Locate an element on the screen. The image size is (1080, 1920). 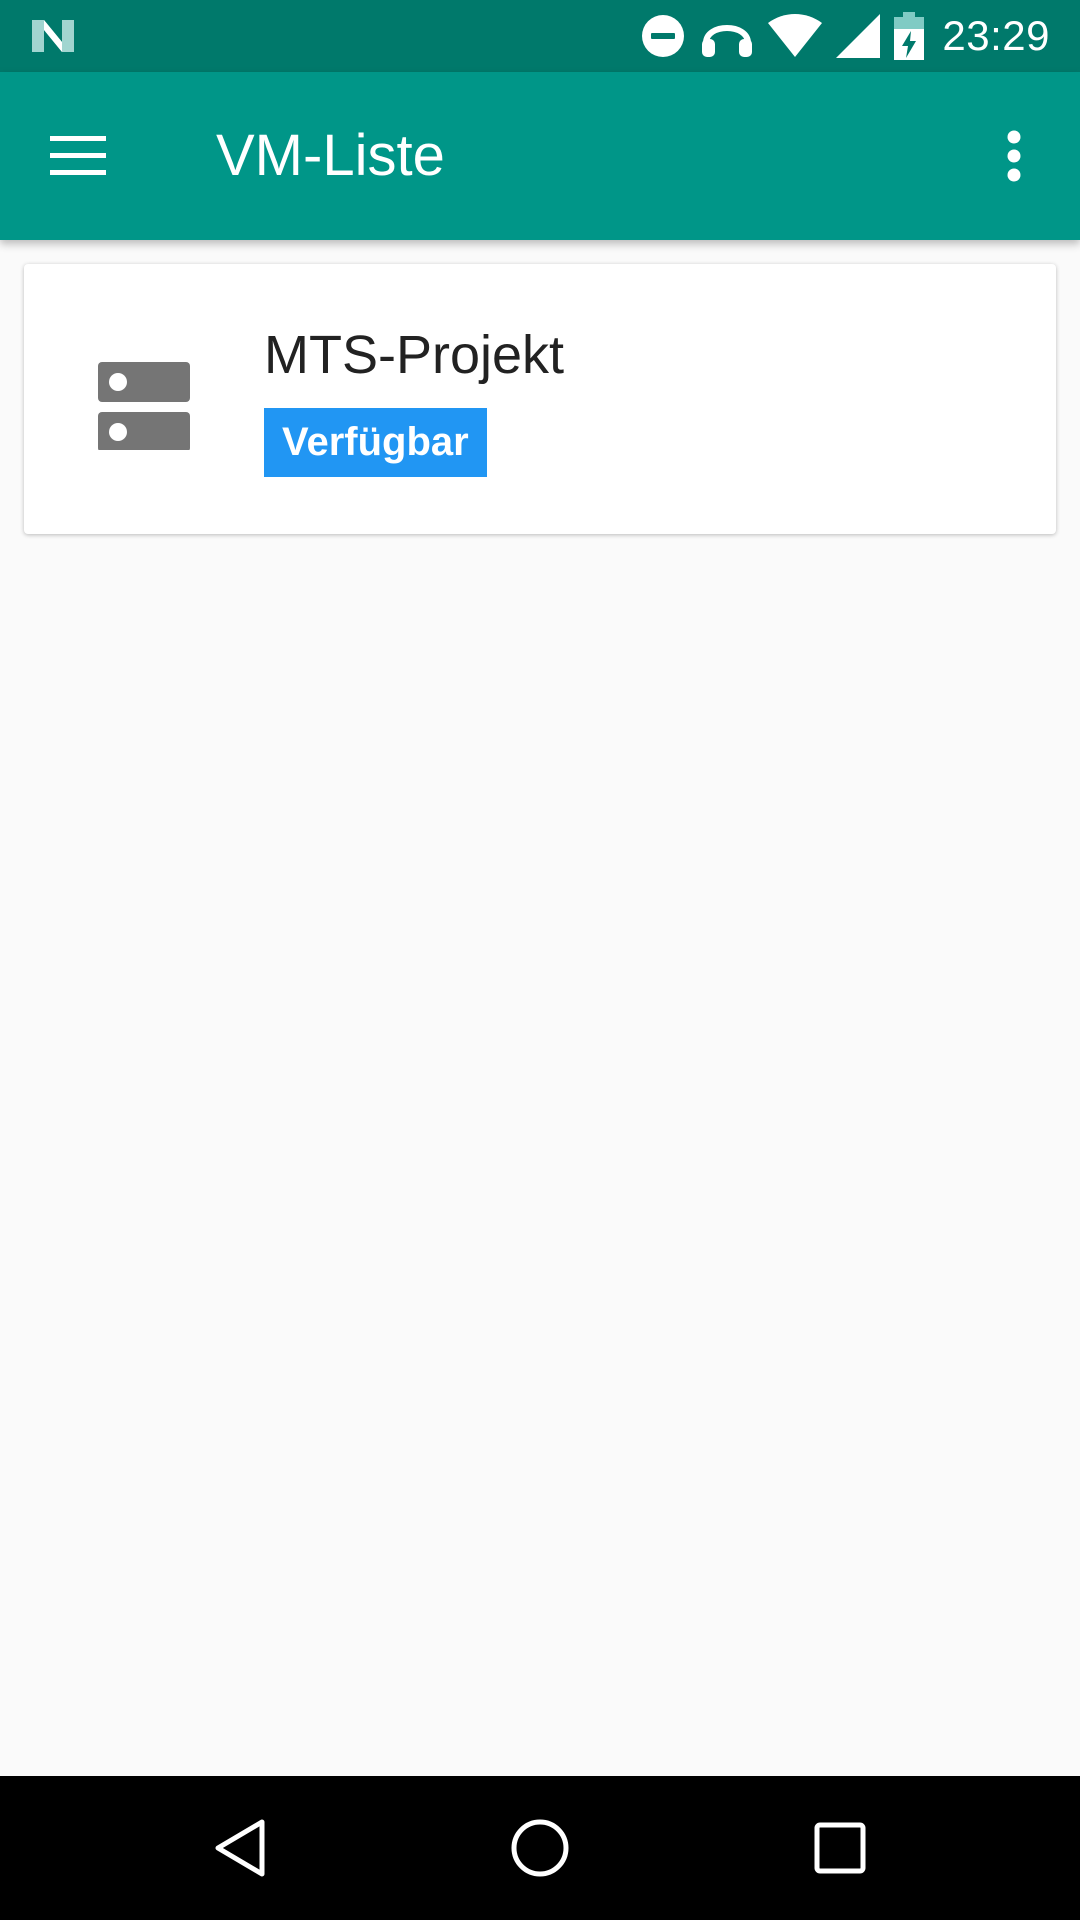
home-button is located at coordinates (540, 1848).